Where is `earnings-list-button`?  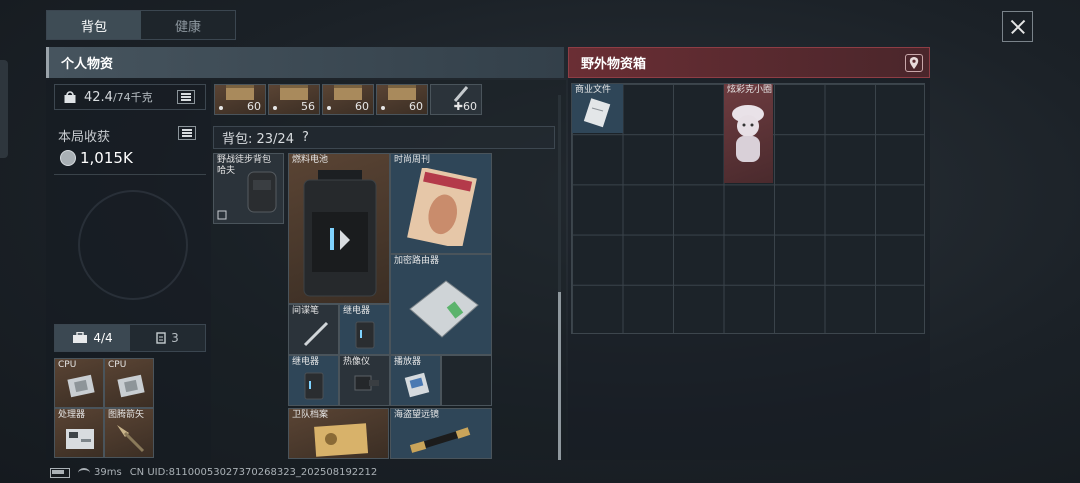 earnings-list-button is located at coordinates (187, 133).